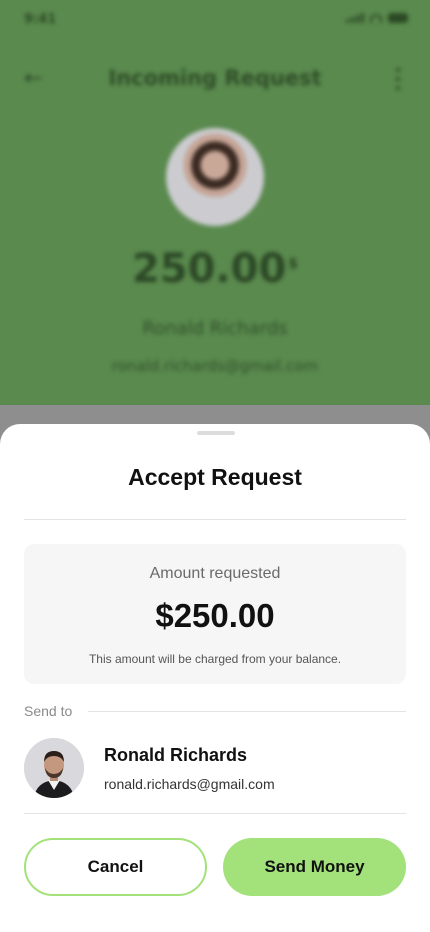  I want to click on background-email: ronald.richards@gmail.com, so click(215, 366).